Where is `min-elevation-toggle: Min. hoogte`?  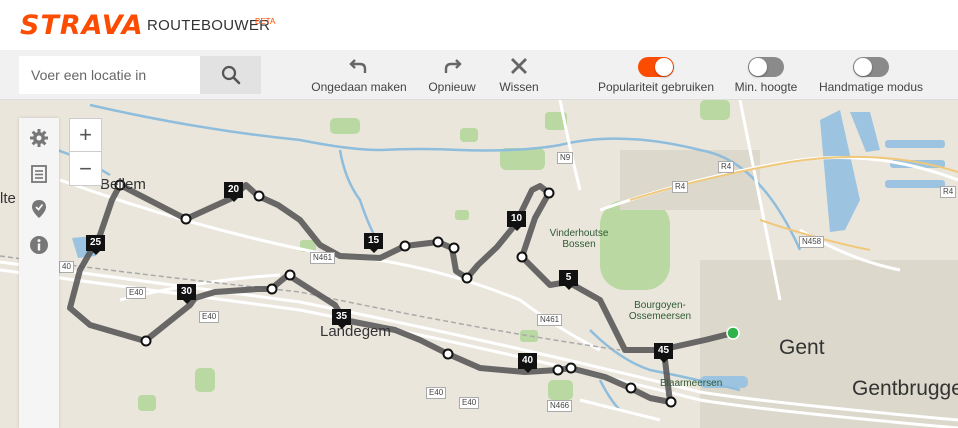
min-elevation-toggle: Min. hoogte is located at coordinates (766, 76).